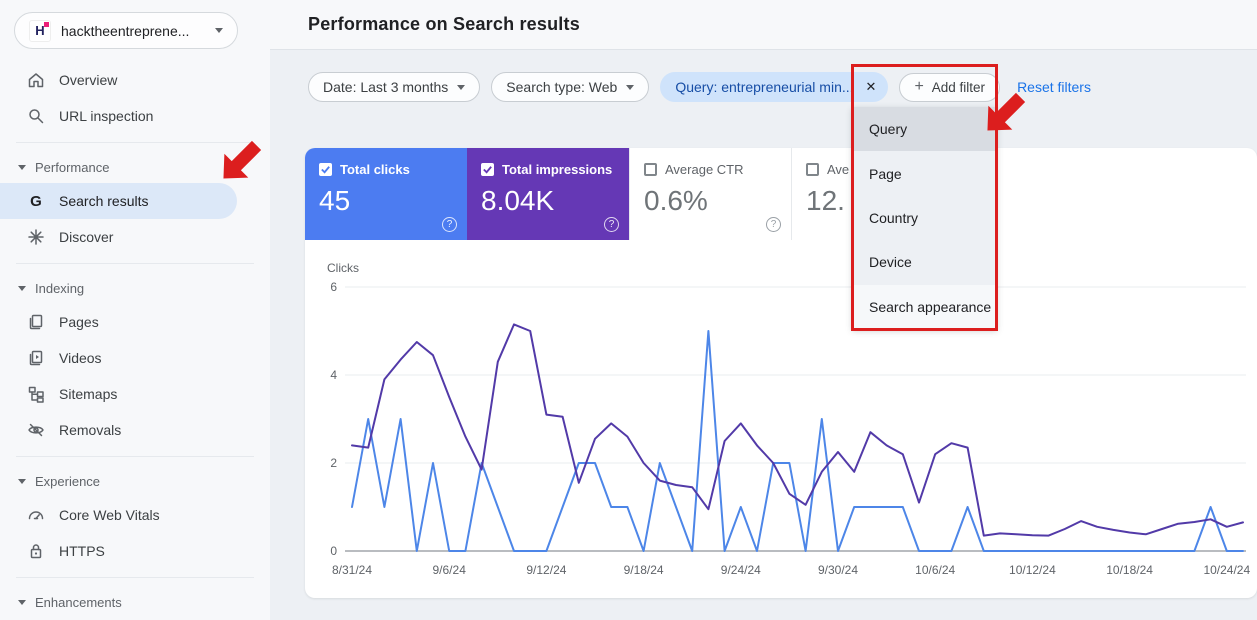 The image size is (1257, 620). What do you see at coordinates (333, 463) in the screenshot?
I see `svg-text: 2` at bounding box center [333, 463].